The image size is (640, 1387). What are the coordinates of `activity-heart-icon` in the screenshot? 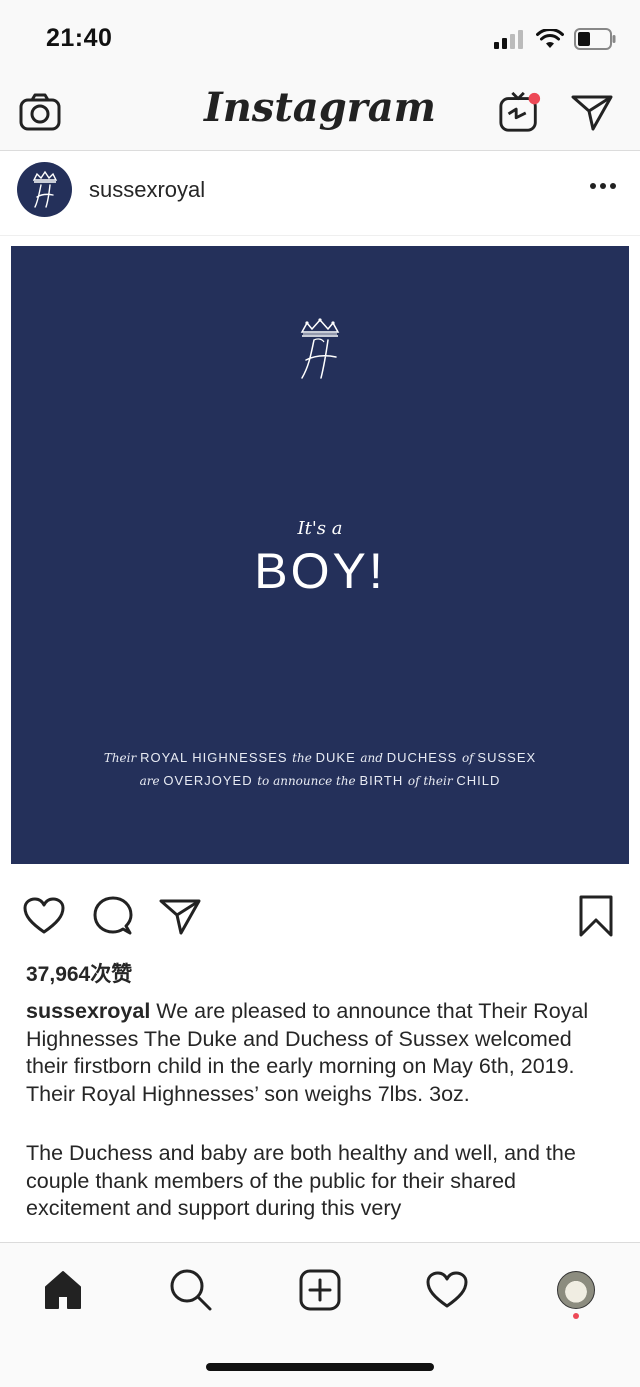 It's located at (447, 1289).